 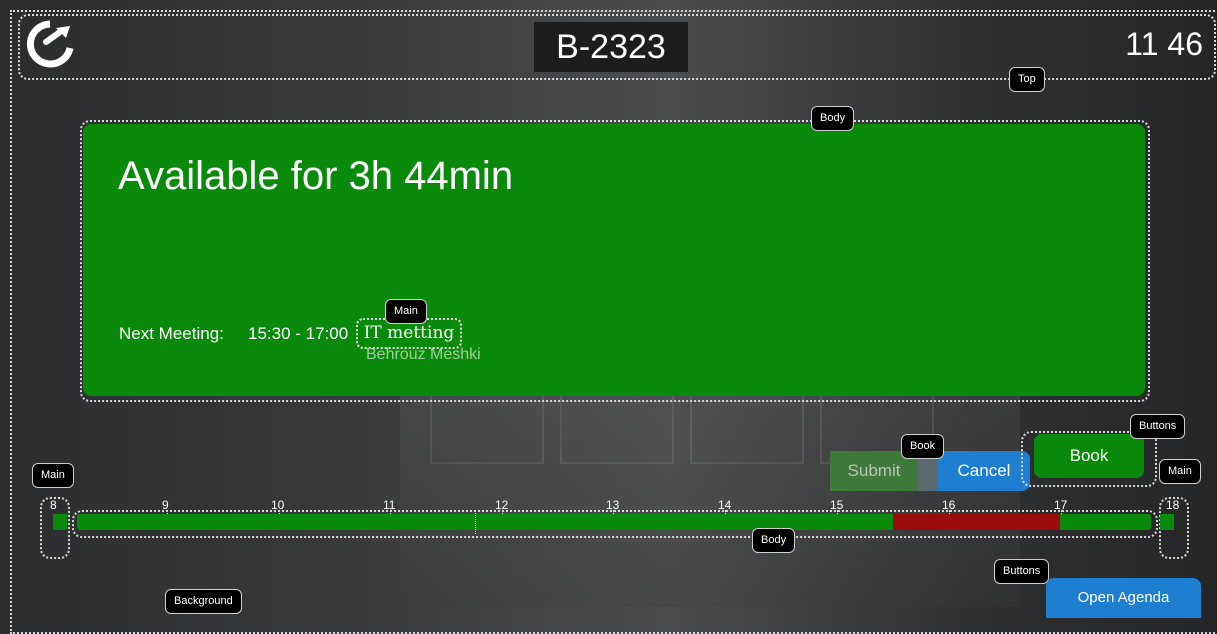 What do you see at coordinates (923, 446) in the screenshot?
I see `layout-tag-book: Book` at bounding box center [923, 446].